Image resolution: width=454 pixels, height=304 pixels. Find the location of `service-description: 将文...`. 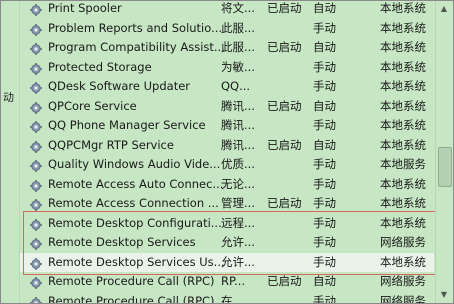

service-description: 将文... is located at coordinates (238, 8).